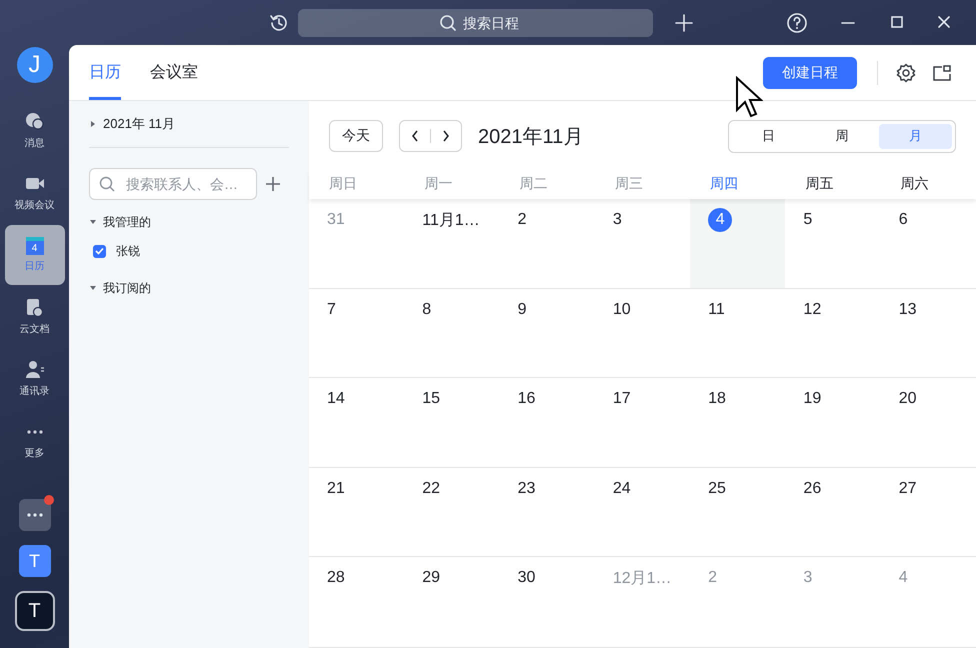 Image resolution: width=976 pixels, height=648 pixels. I want to click on day-cell: 29, so click(452, 602).